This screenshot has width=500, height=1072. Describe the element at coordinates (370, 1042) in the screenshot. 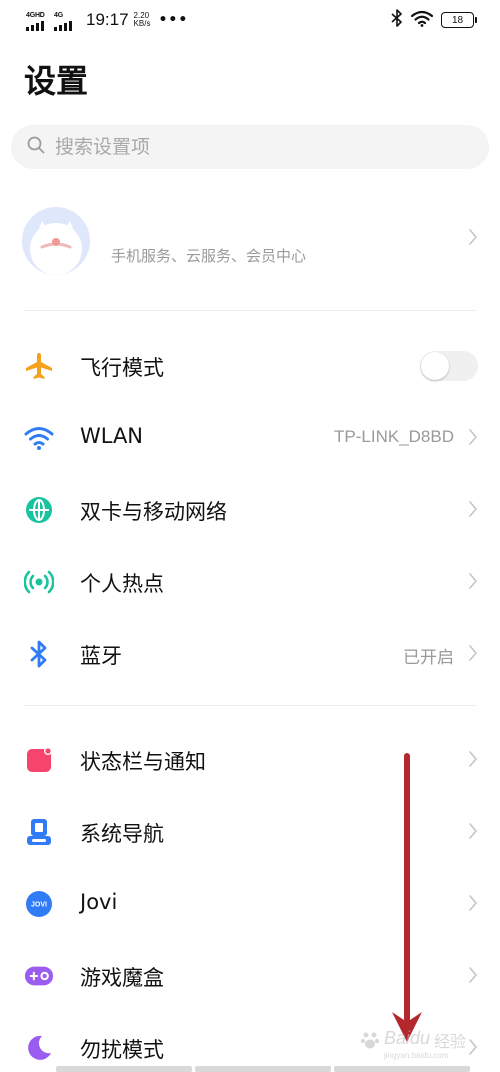

I see `paw-icon` at that location.